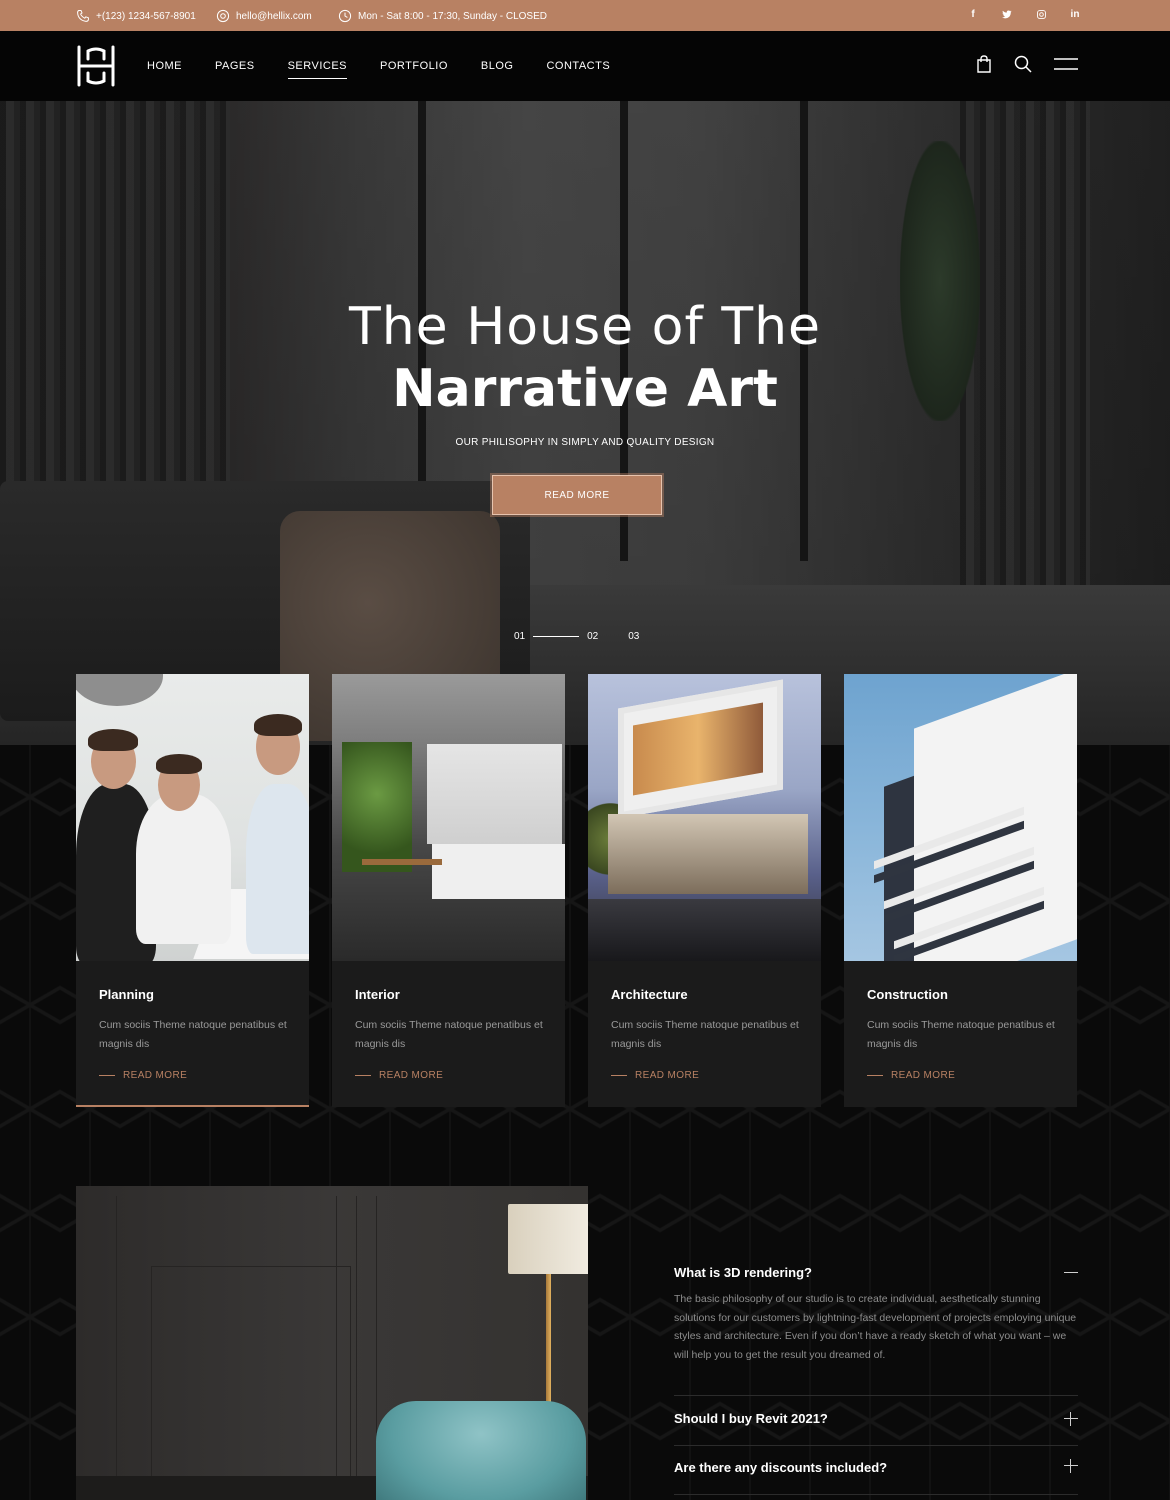 Image resolution: width=1170 pixels, height=1500 pixels. What do you see at coordinates (494, 794) in the screenshot?
I see `kitchen-cabinets` at bounding box center [494, 794].